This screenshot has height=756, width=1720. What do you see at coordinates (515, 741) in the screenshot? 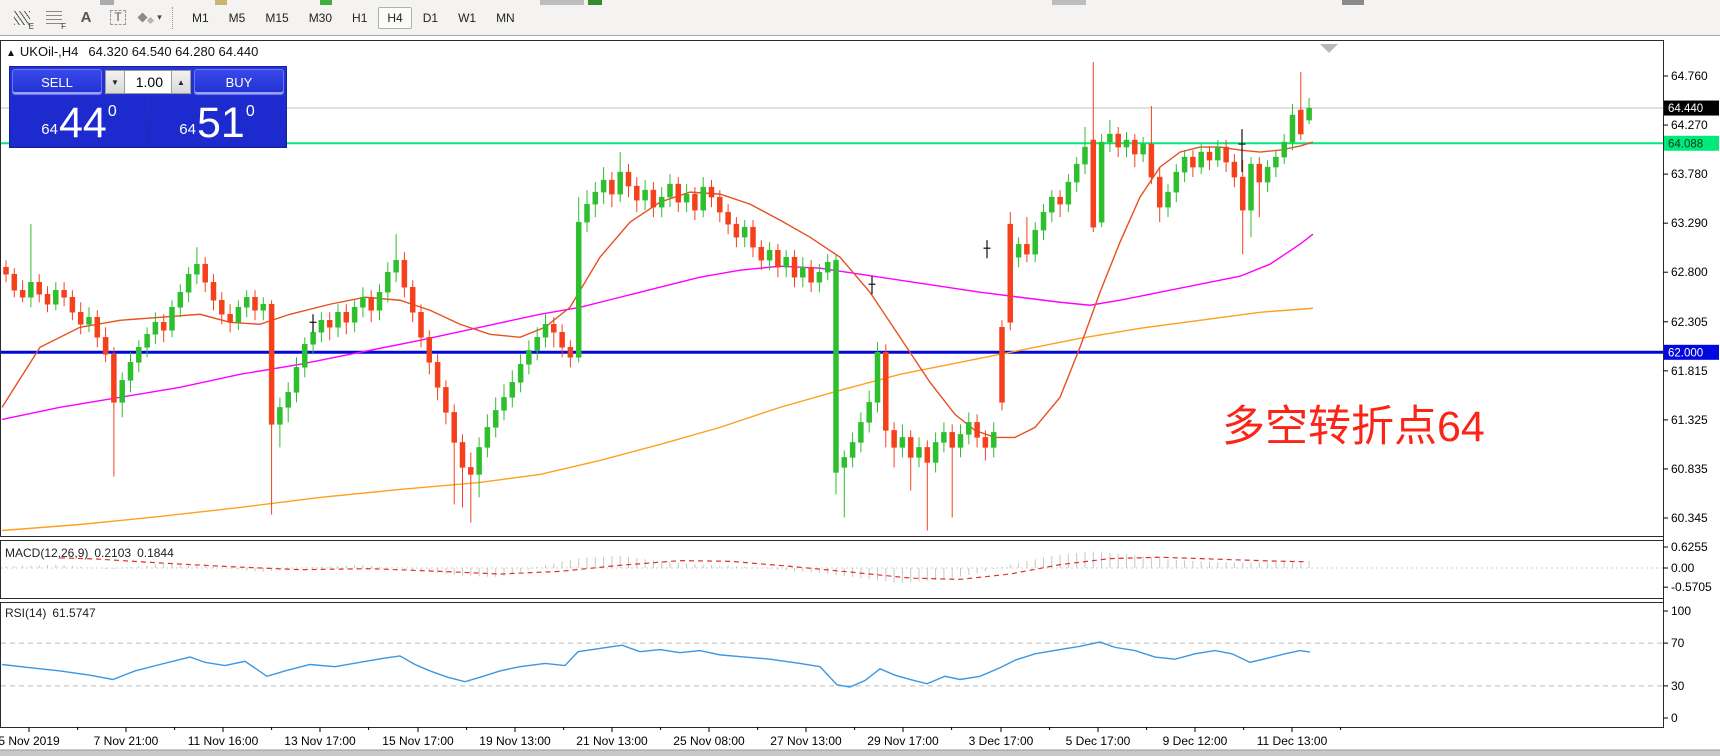
I see `date-axis-label: 19 Nov 13:00` at bounding box center [515, 741].